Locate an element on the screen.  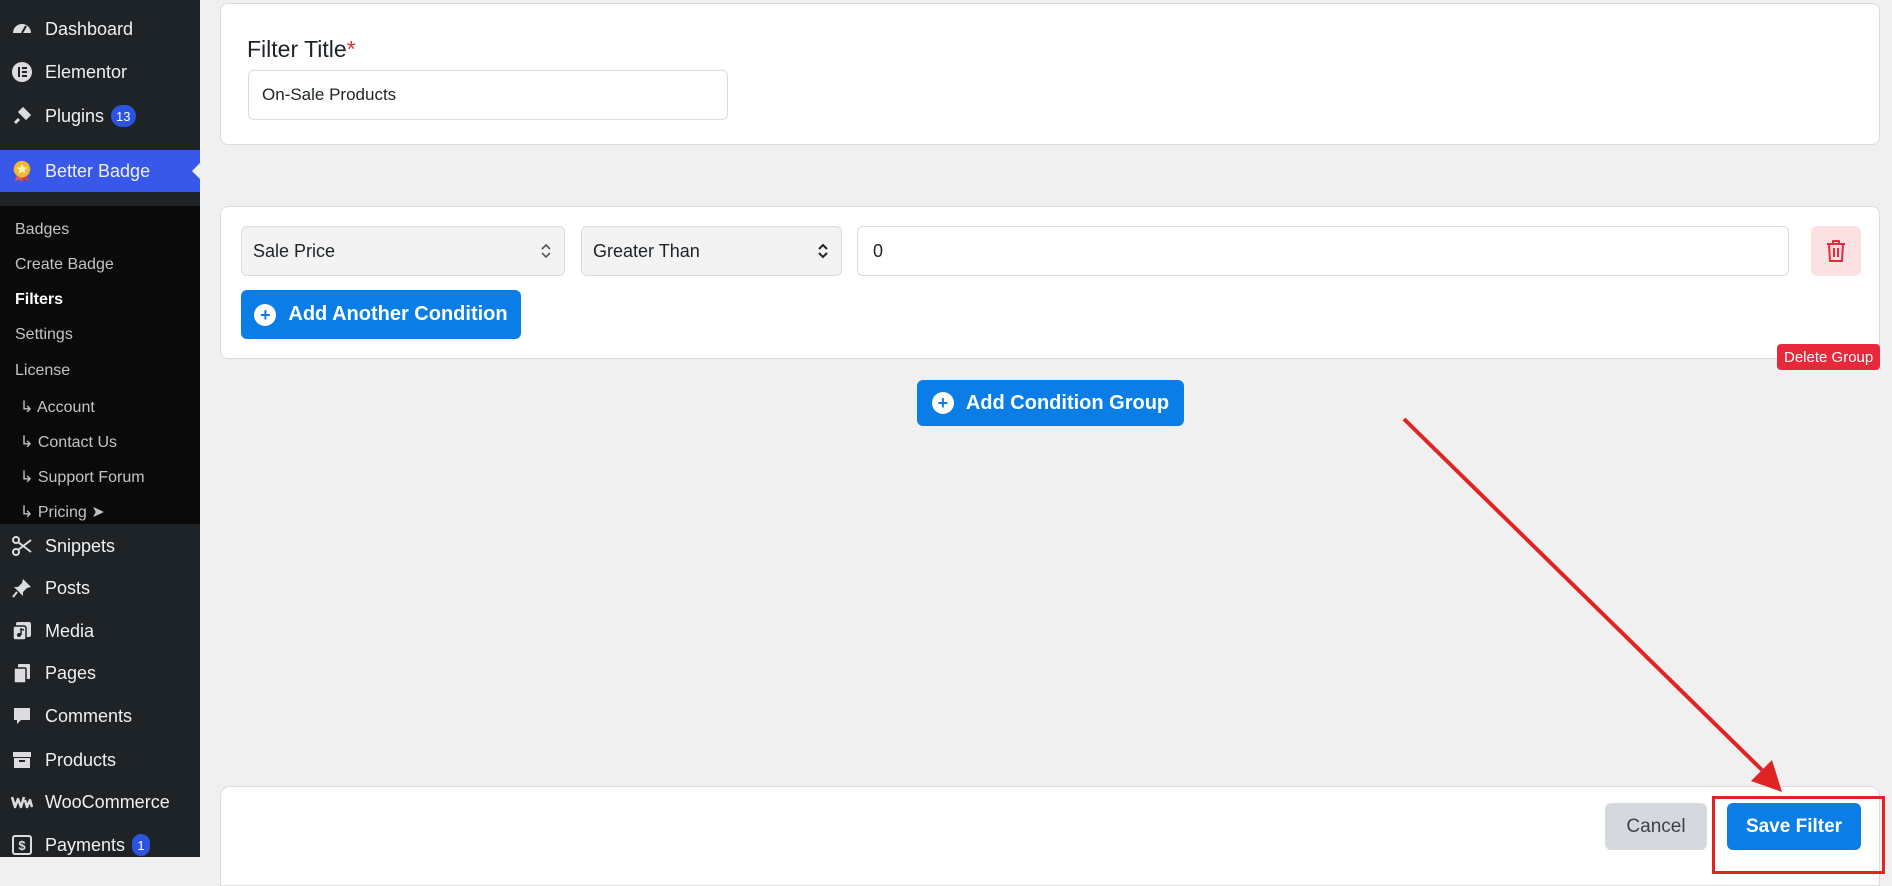
dashboard-icon is located at coordinates (22, 29).